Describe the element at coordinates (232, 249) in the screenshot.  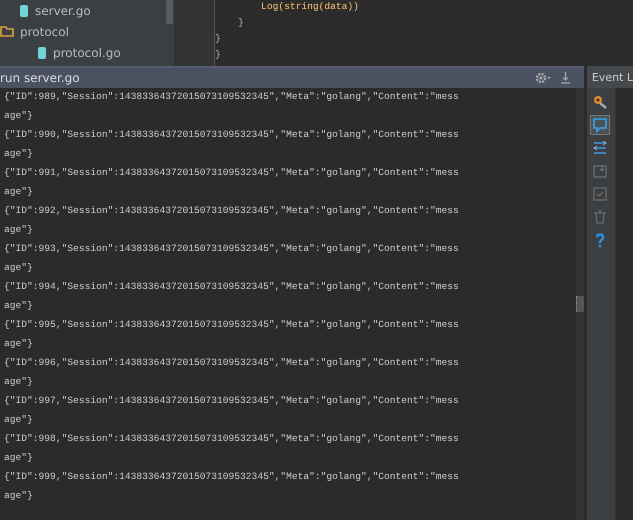
I see `console-line: {"ID":993,"Session":14383364372015073109532345","Meta":"golang","Content":"mess` at that location.